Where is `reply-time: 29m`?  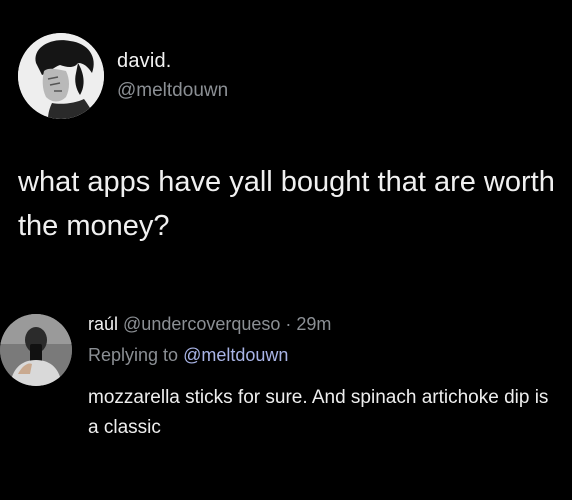 reply-time: 29m is located at coordinates (313, 324).